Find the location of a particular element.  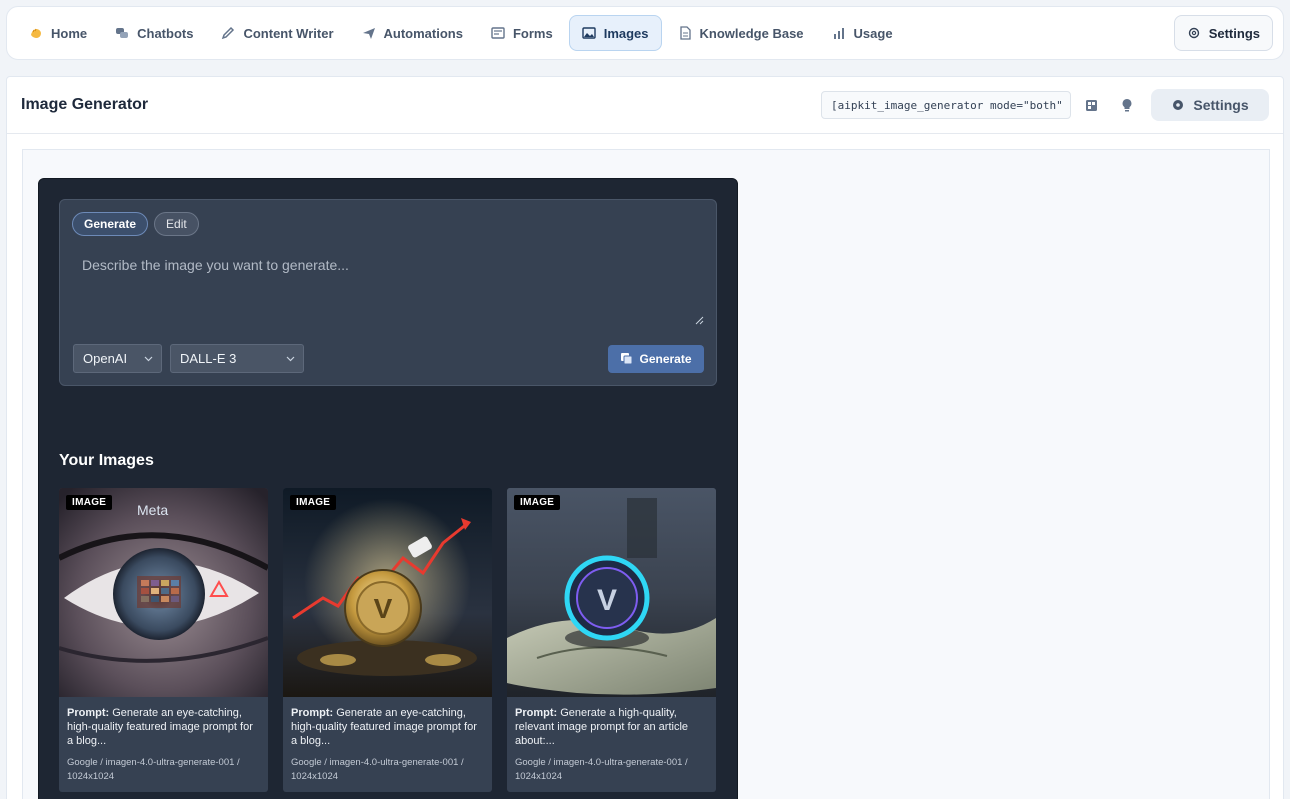

nav-label-home: Home is located at coordinates (69, 33).